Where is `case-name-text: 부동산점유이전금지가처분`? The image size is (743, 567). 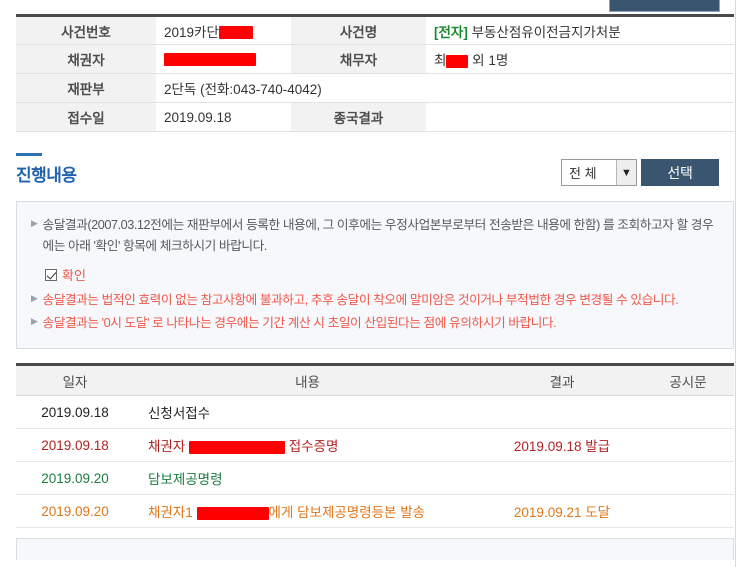
case-name-text: 부동산점유이전금지가처분 is located at coordinates (544, 32).